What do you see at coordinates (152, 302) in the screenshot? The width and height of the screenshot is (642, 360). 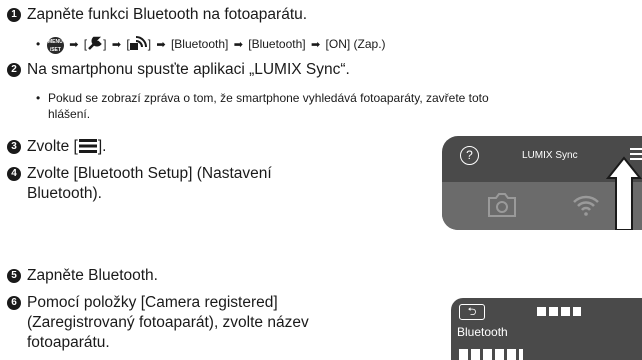 I see `step-6-text-line1: Pomocí položky [Camera registered]` at bounding box center [152, 302].